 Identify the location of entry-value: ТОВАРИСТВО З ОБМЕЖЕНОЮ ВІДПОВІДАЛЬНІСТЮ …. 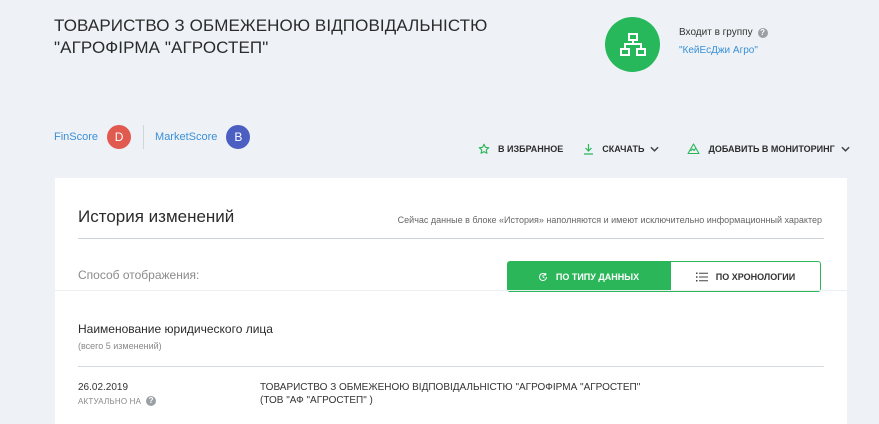
(490, 394).